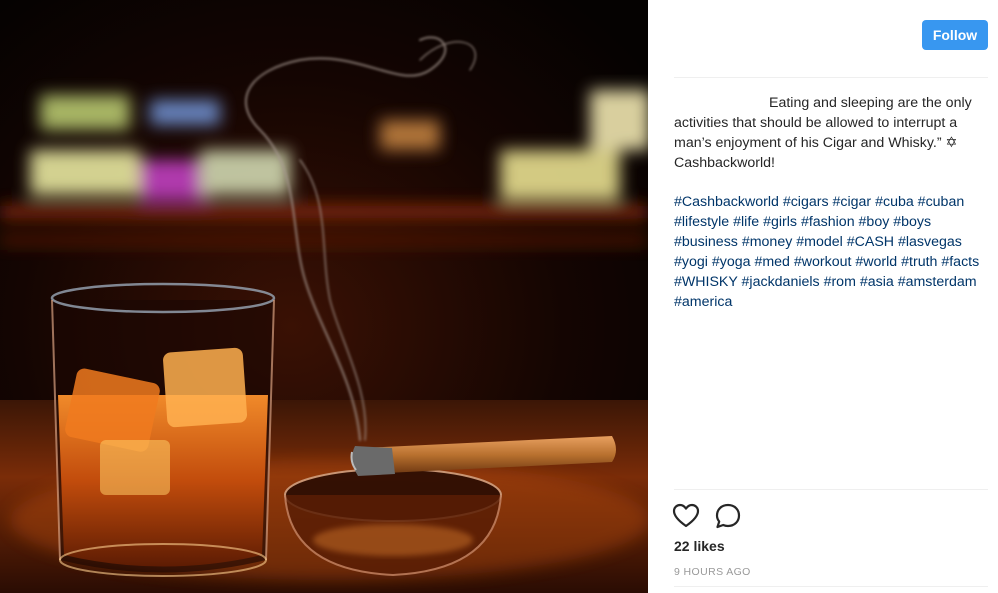 The height and width of the screenshot is (593, 998). Describe the element at coordinates (707, 516) in the screenshot. I see `action-bar` at that location.